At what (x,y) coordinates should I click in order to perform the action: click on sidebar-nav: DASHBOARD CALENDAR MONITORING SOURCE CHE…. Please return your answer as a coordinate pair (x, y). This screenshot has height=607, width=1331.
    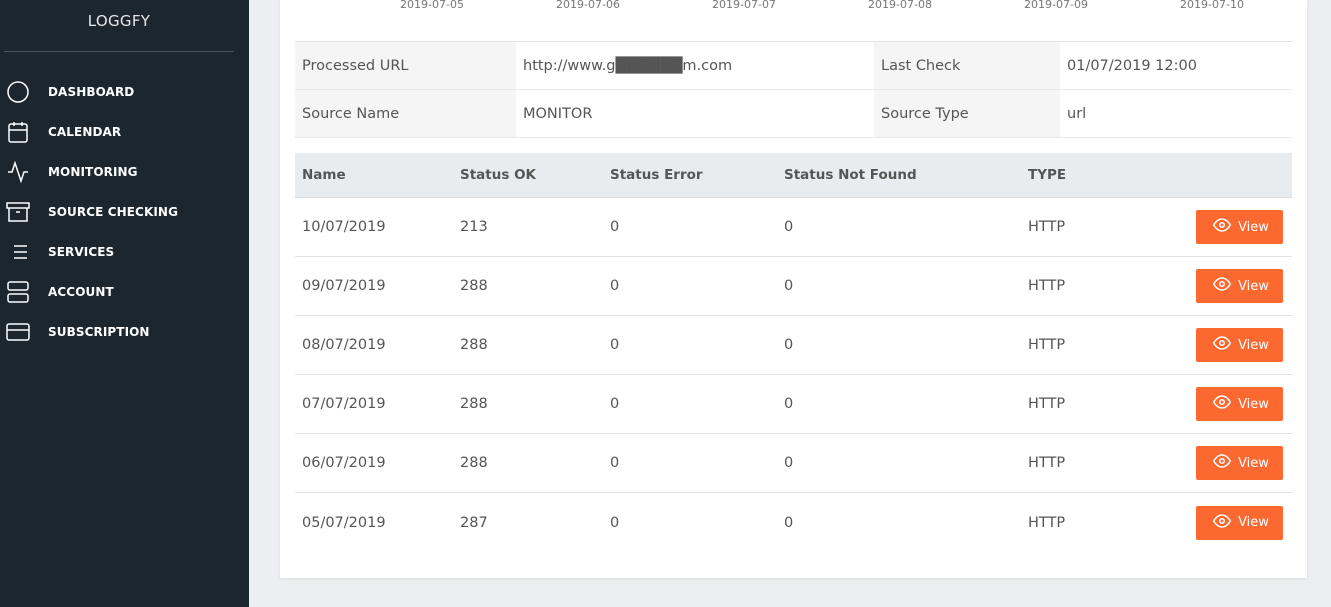
    Looking at the image, I should click on (124, 212).